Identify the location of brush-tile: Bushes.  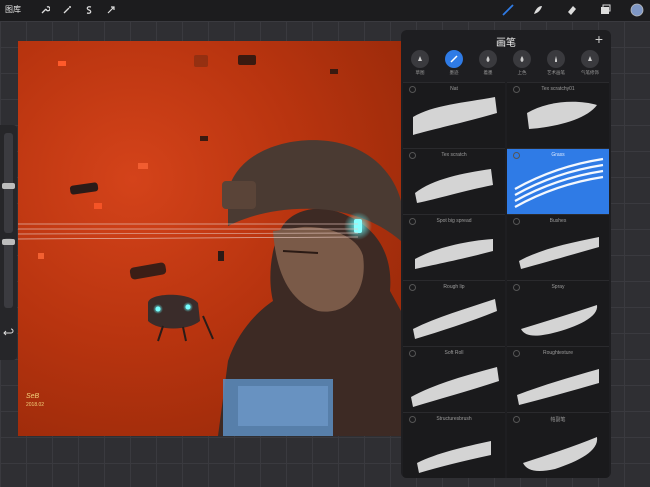
(558, 248).